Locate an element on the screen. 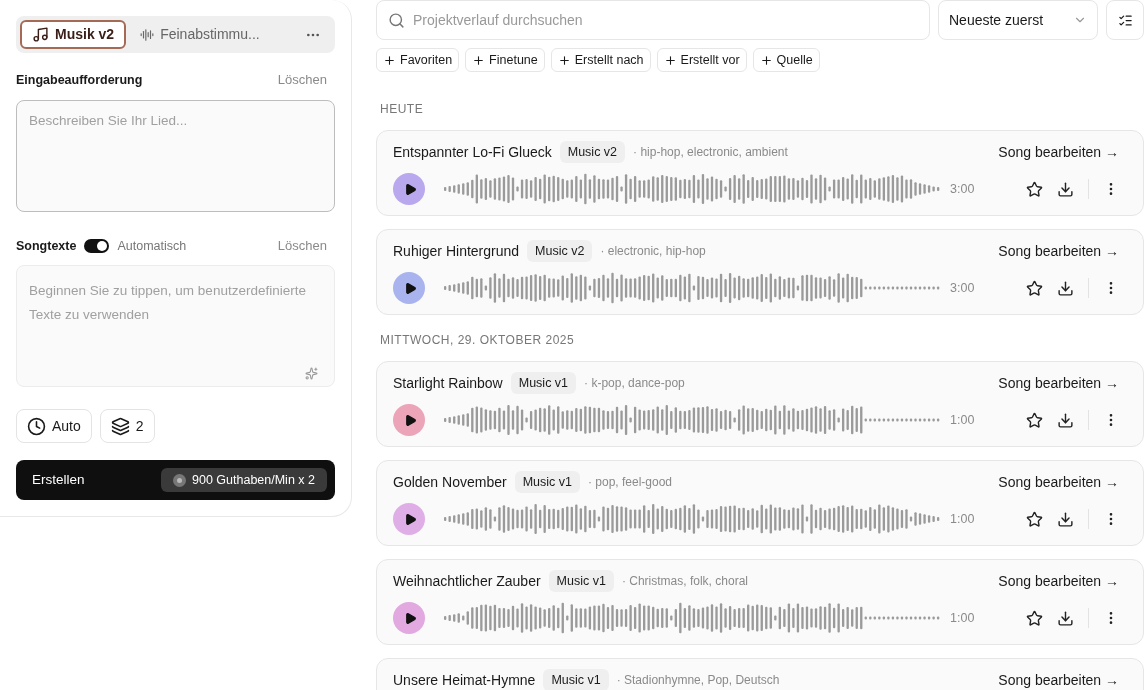 Image resolution: width=1144 pixels, height=690 pixels. coin-icon is located at coordinates (179, 480).